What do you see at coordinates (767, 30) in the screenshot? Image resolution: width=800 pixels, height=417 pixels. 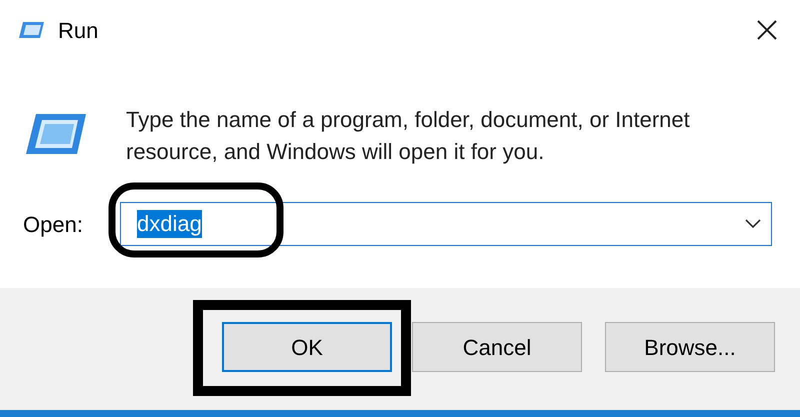 I see `close-icon` at bounding box center [767, 30].